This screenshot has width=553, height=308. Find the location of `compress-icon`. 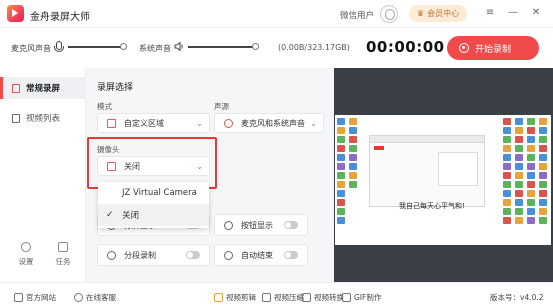

compress-icon is located at coordinates (266, 297).